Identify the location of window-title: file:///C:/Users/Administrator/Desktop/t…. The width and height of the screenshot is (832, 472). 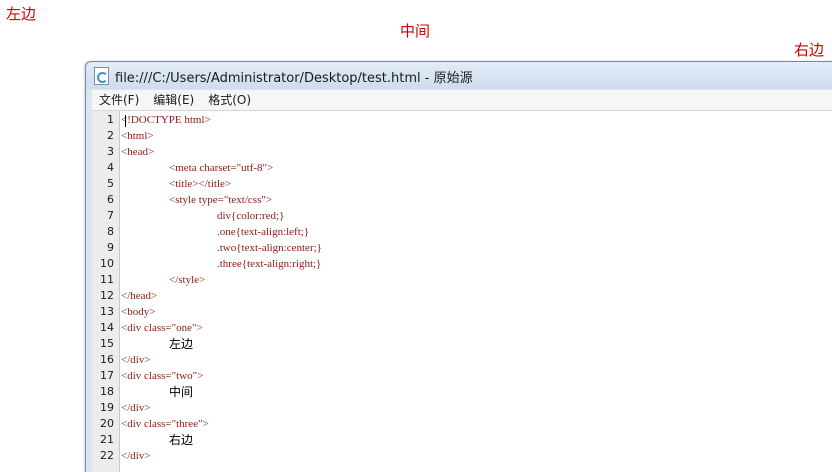
(294, 78).